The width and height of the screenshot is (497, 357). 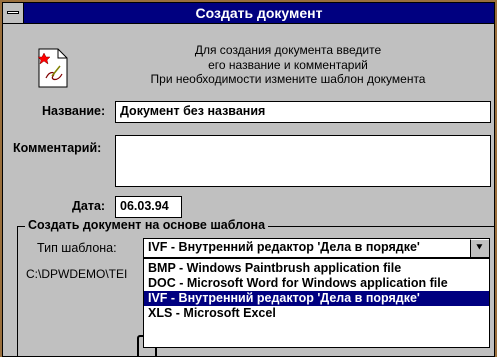 I want to click on title-bar: Создать документ, so click(x=248, y=13).